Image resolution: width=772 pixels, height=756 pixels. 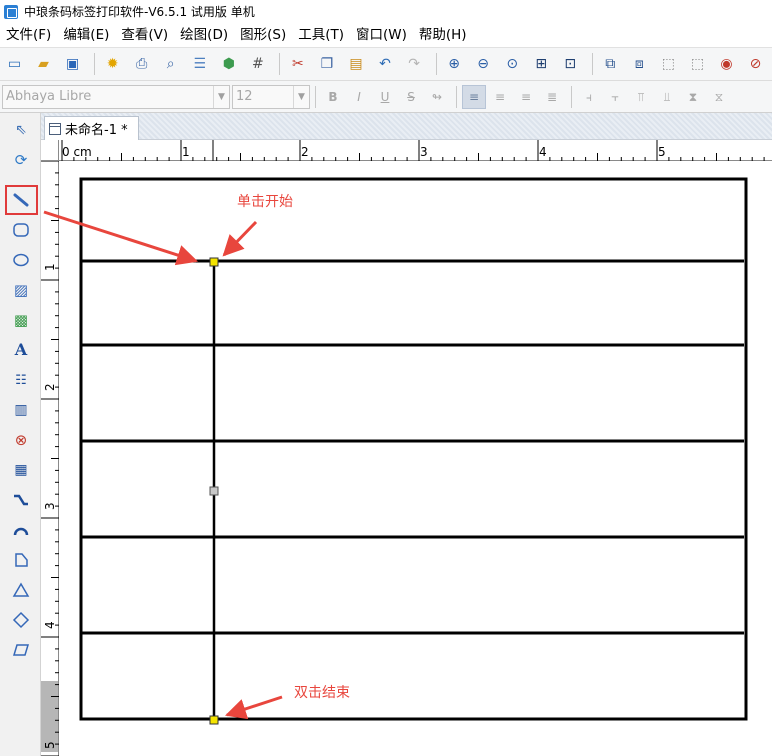 I want to click on justify-icon: ≣, so click(x=552, y=96).